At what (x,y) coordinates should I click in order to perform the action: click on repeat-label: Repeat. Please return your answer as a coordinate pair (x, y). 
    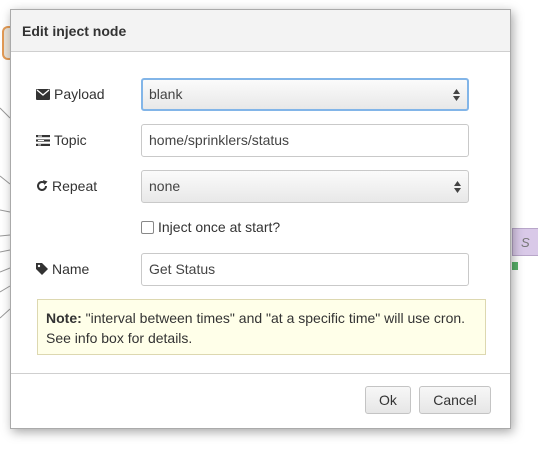
    Looking at the image, I should click on (66, 186).